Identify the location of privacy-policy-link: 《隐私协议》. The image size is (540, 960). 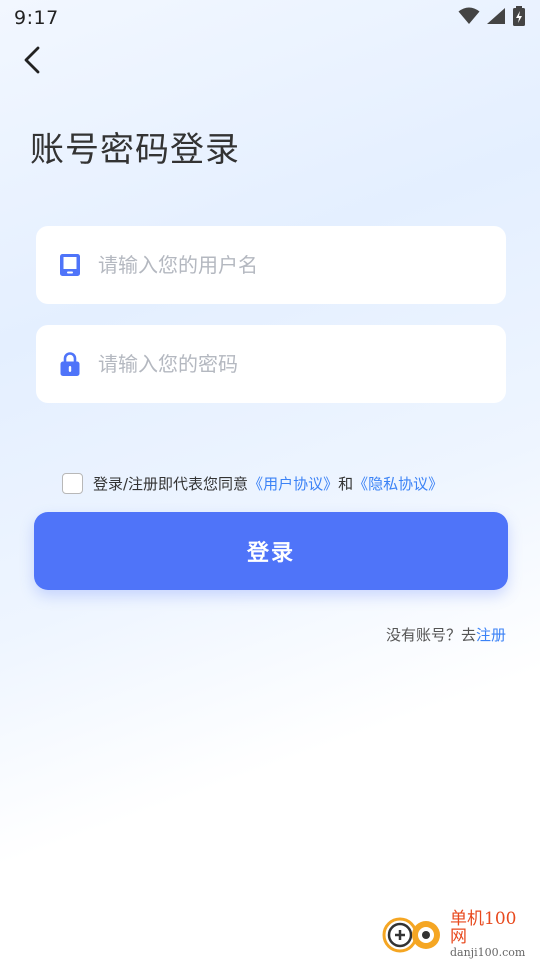
(398, 483).